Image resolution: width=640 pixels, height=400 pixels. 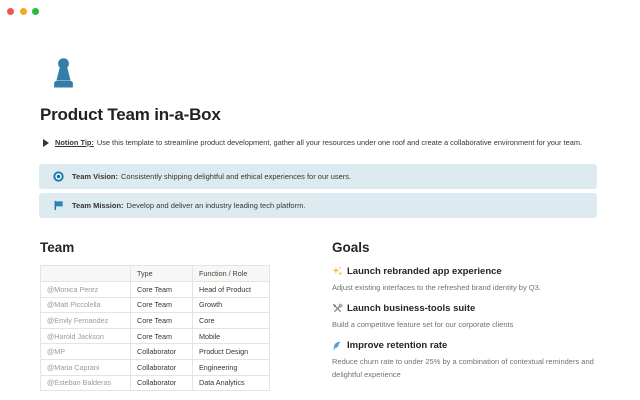 I want to click on table-row: @Maria Caprani Collaborator Engineering, so click(x=155, y=367).